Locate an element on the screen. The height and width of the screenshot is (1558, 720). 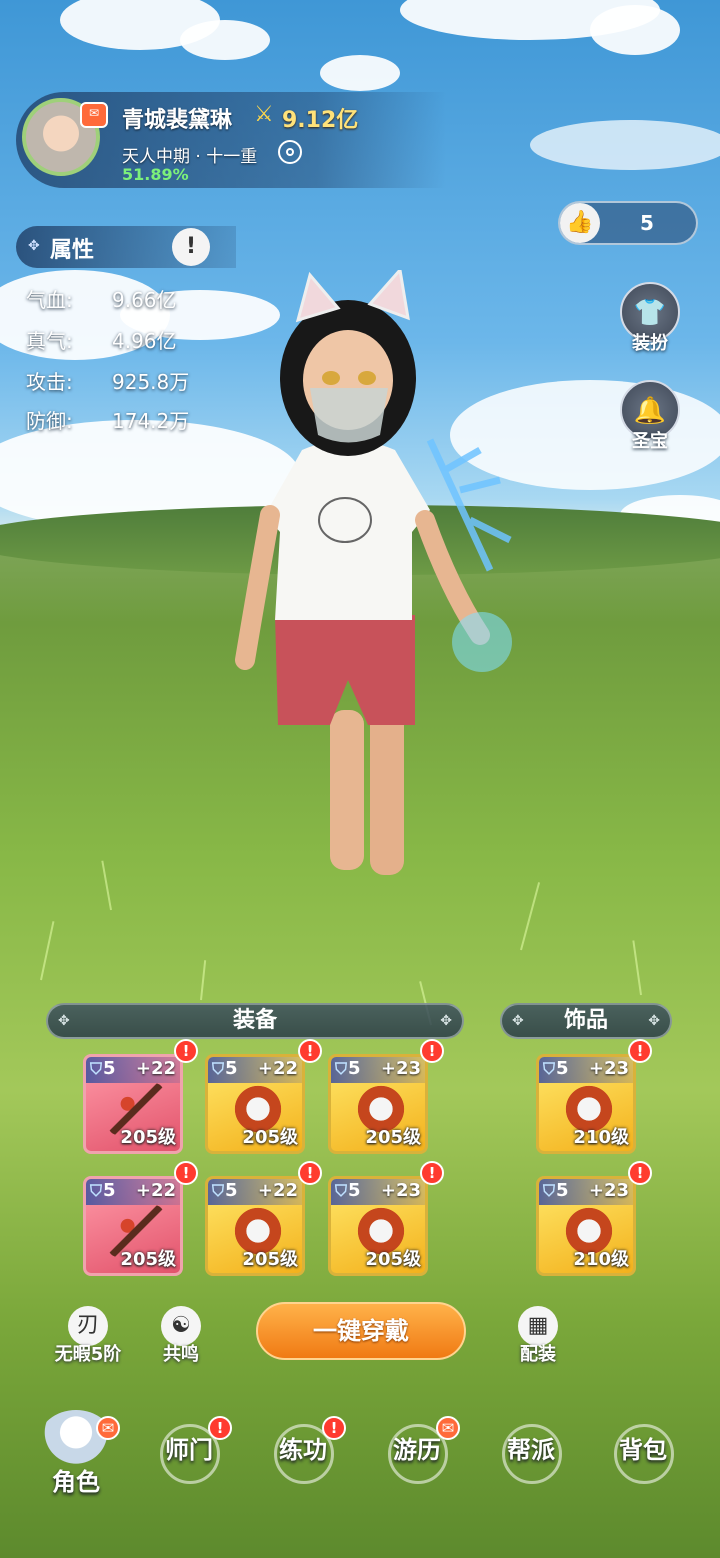
search-icon is located at coordinates (290, 152).